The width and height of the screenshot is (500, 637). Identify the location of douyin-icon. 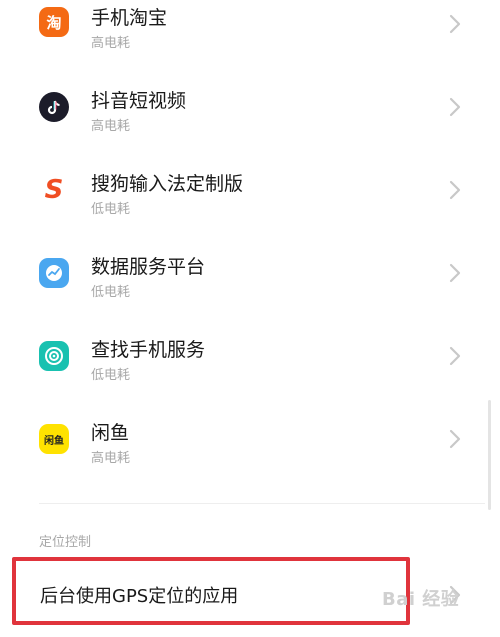
(54, 107).